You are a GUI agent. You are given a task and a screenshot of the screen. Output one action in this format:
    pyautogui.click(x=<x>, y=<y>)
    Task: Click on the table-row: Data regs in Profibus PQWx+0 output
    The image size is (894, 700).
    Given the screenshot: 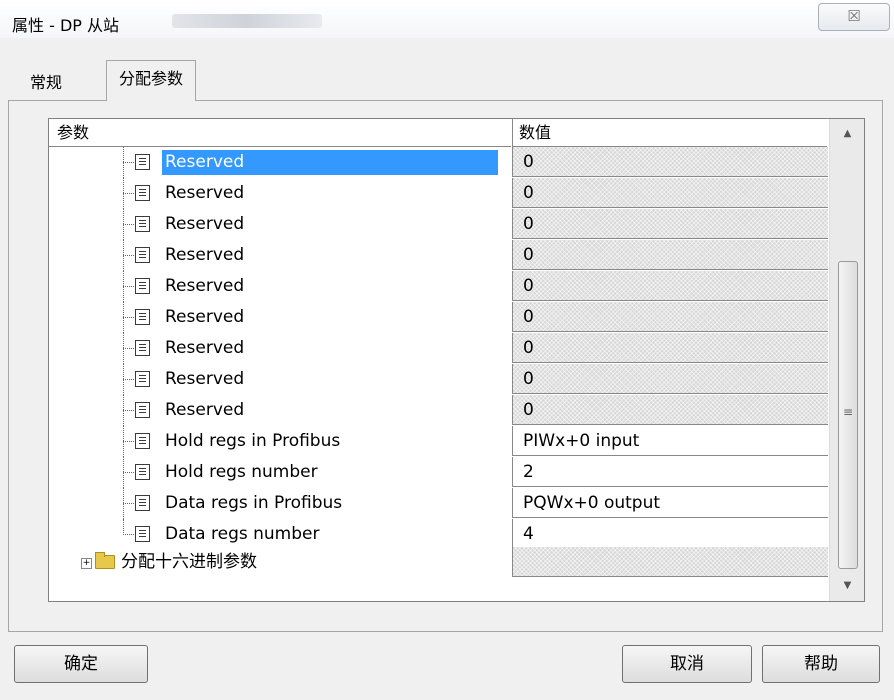 What is the action you would take?
    pyautogui.click(x=439, y=503)
    